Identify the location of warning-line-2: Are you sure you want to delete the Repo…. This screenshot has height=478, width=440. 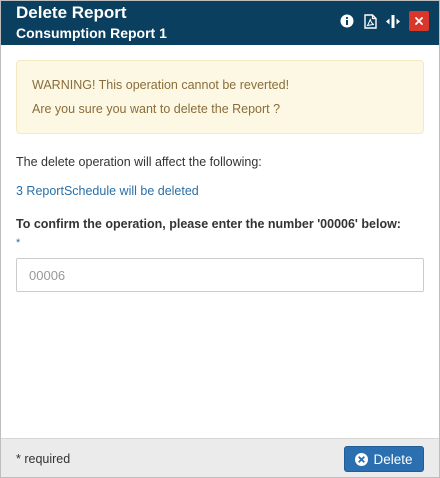
(156, 109).